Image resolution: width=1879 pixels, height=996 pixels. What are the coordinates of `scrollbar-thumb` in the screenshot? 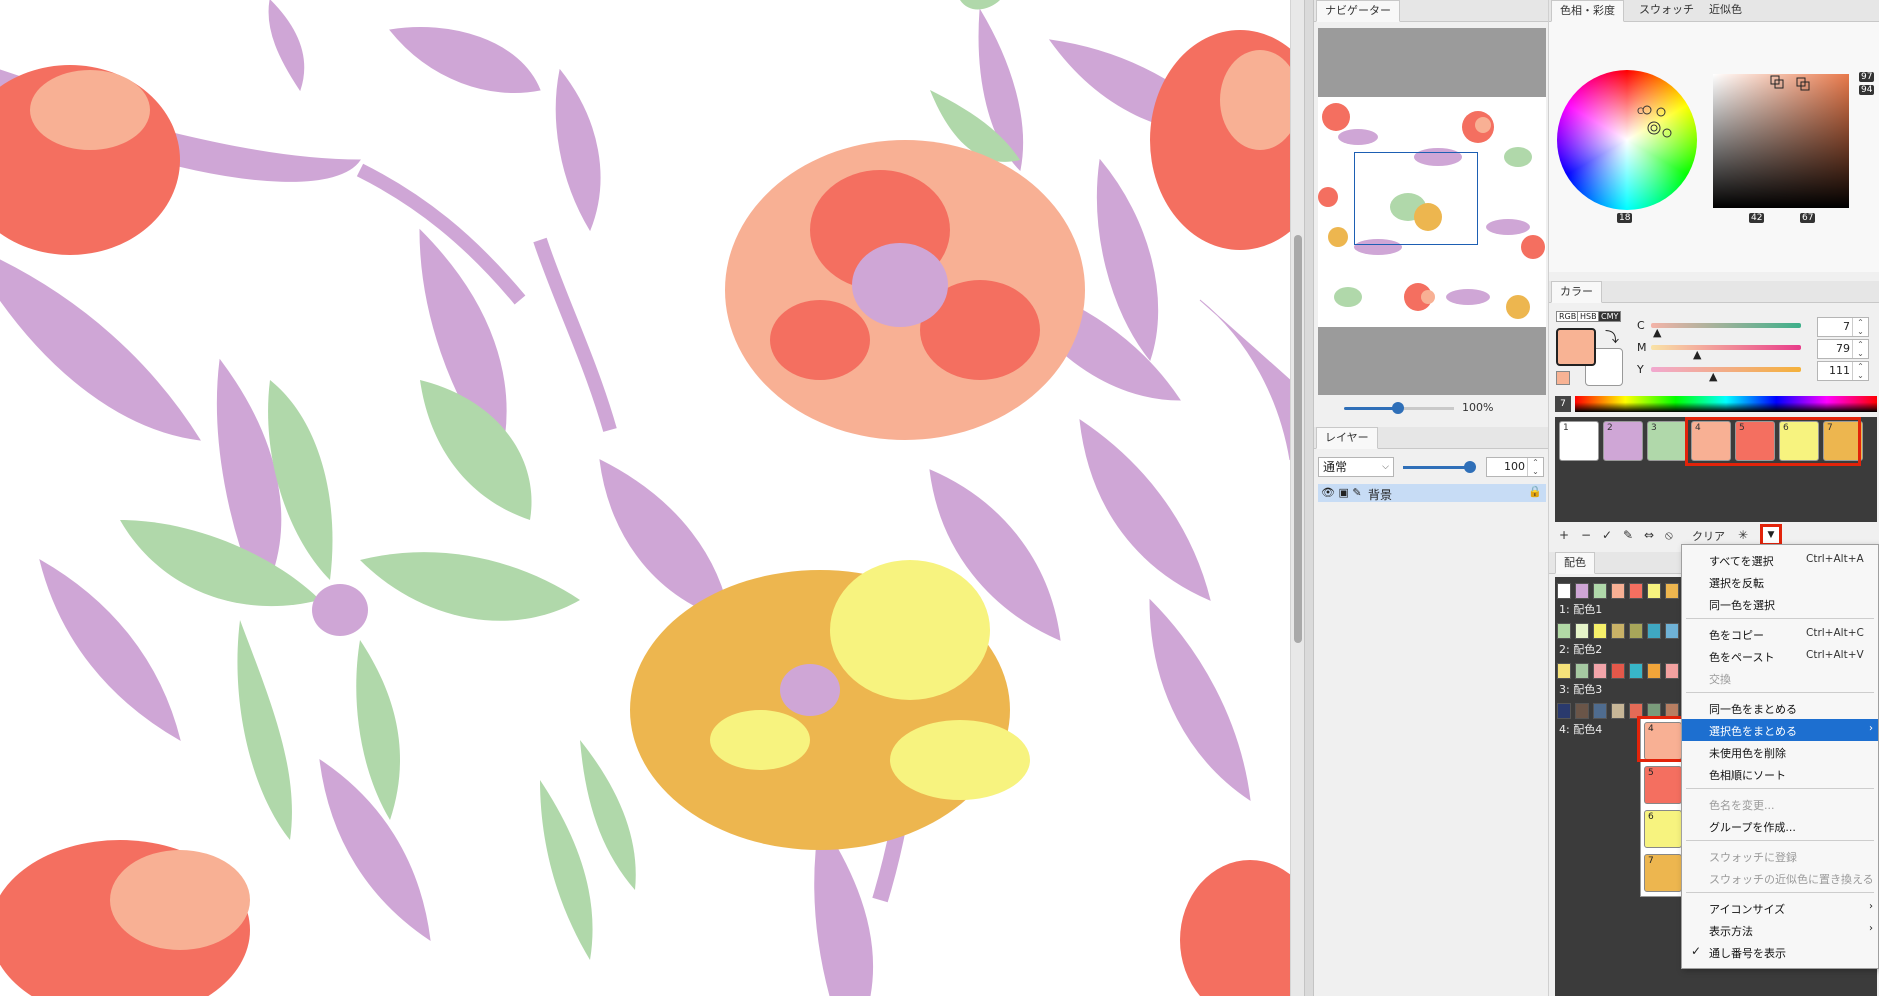 It's located at (1298, 439).